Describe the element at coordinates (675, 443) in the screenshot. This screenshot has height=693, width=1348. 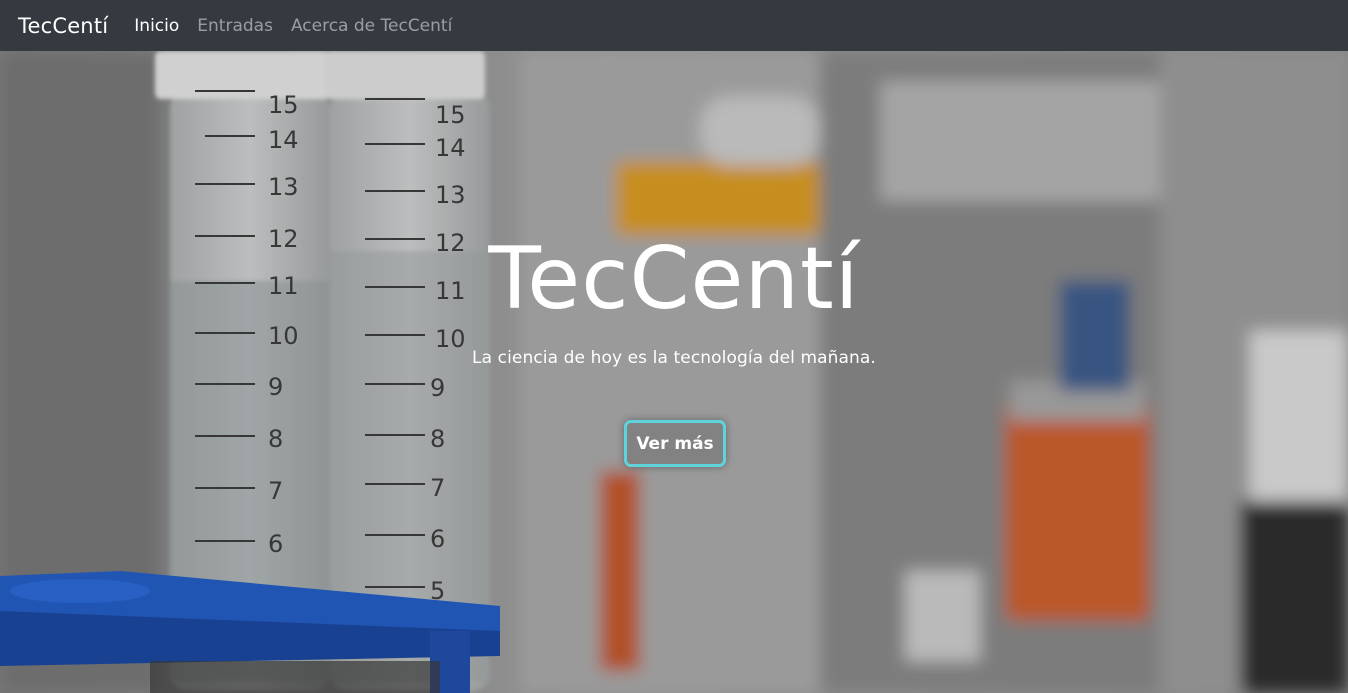
I see `ver-mas-button: Ver más` at that location.